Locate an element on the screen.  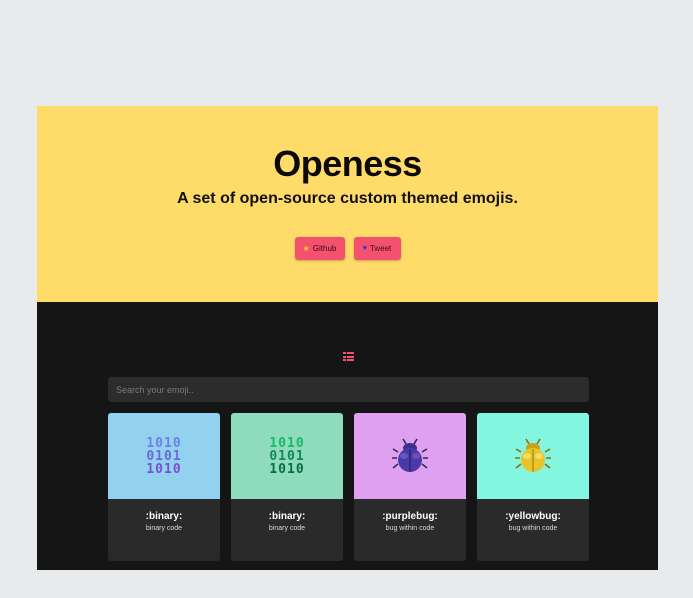
page-title: Openess is located at coordinates (347, 163).